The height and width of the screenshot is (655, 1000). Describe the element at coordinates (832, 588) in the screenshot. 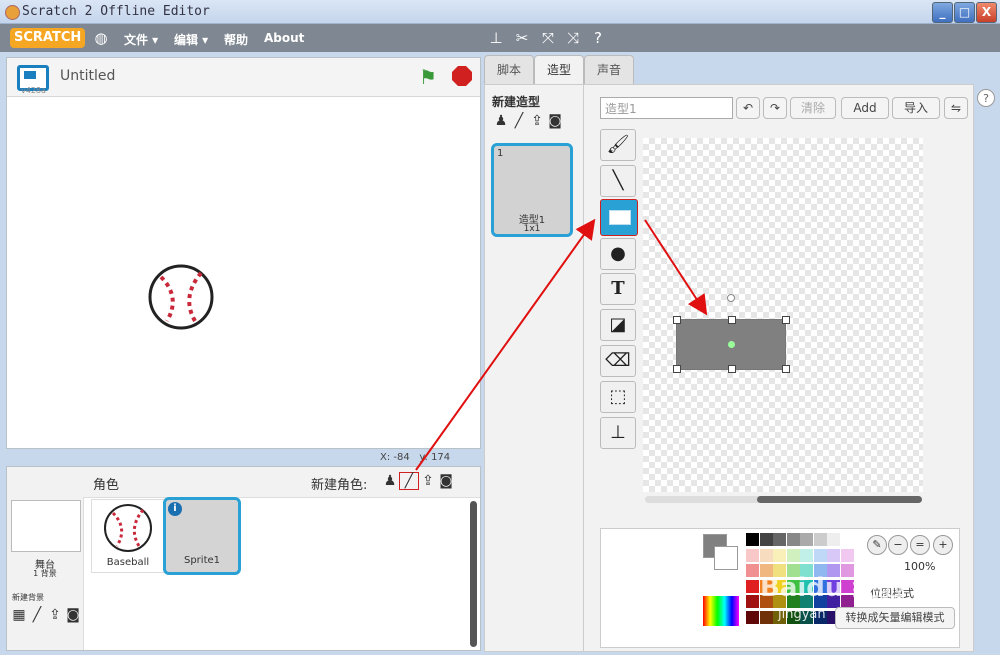

I see `watermark: Baidu 经验` at that location.